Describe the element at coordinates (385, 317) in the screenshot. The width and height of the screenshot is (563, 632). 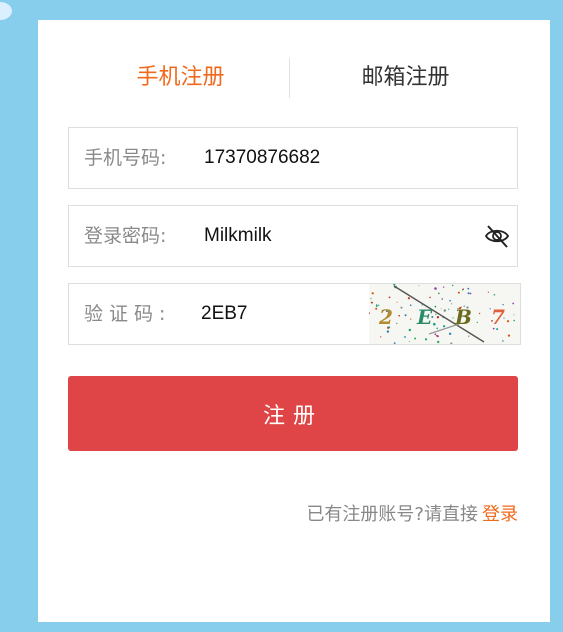
I see `captcha-char: 2` at that location.